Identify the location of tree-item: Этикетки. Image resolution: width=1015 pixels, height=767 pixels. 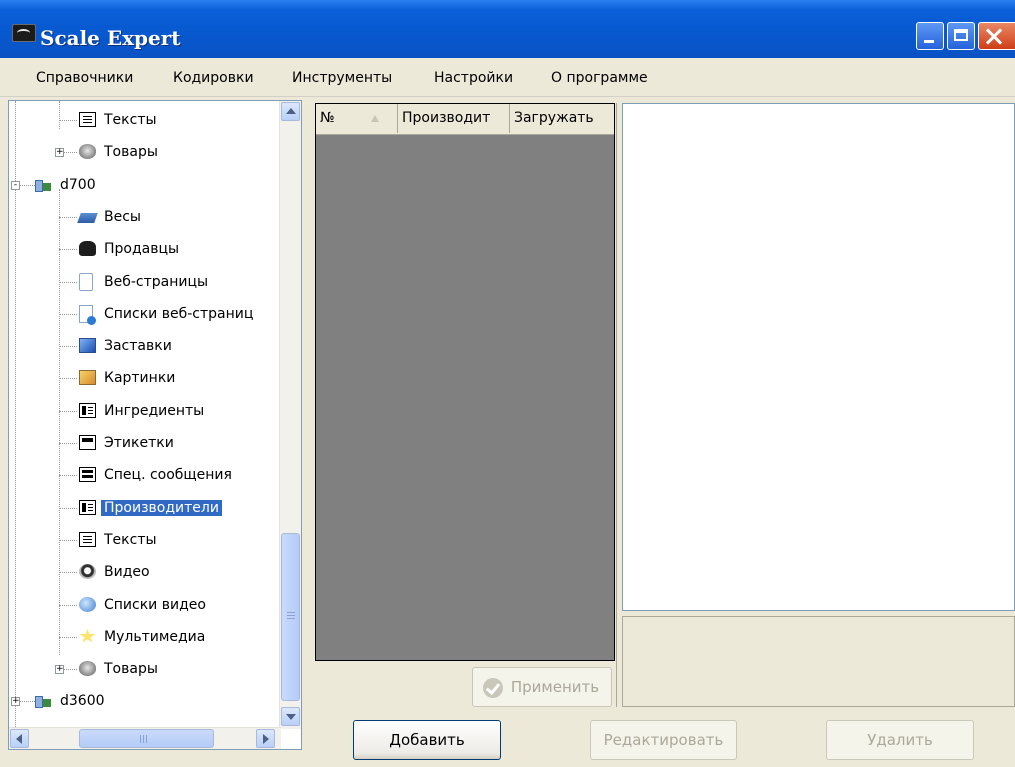
(145, 443).